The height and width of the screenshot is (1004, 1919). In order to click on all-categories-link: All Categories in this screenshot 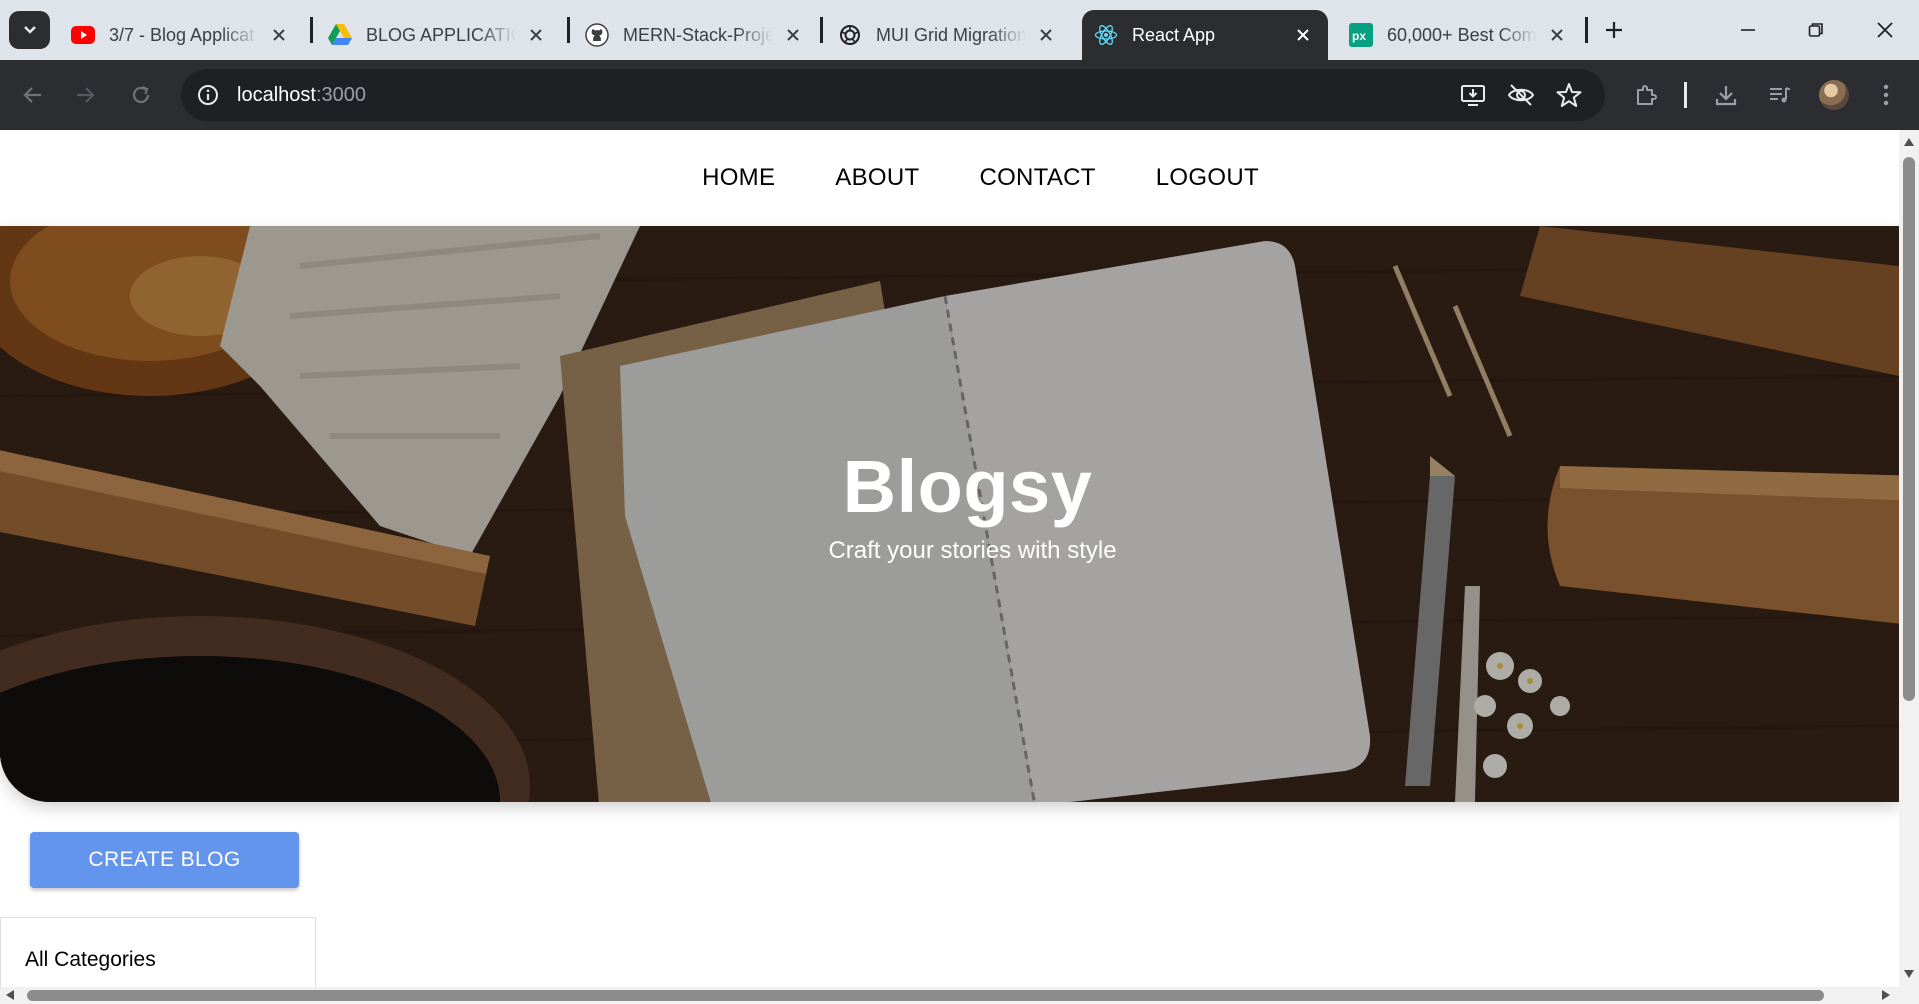, I will do `click(90, 960)`.